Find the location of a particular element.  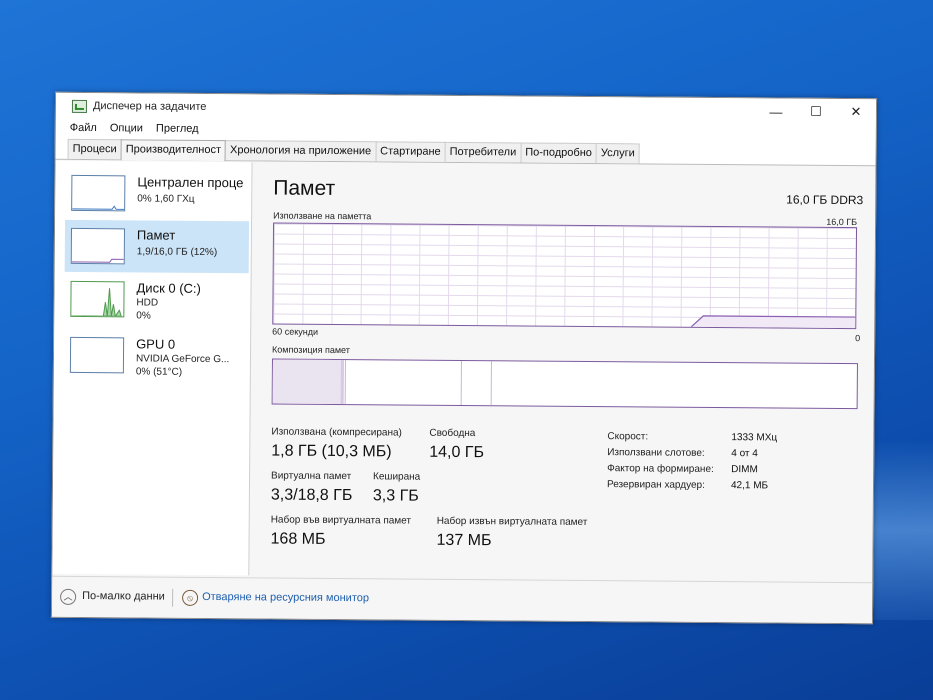

cpu-thumbnail-line is located at coordinates (98, 207).